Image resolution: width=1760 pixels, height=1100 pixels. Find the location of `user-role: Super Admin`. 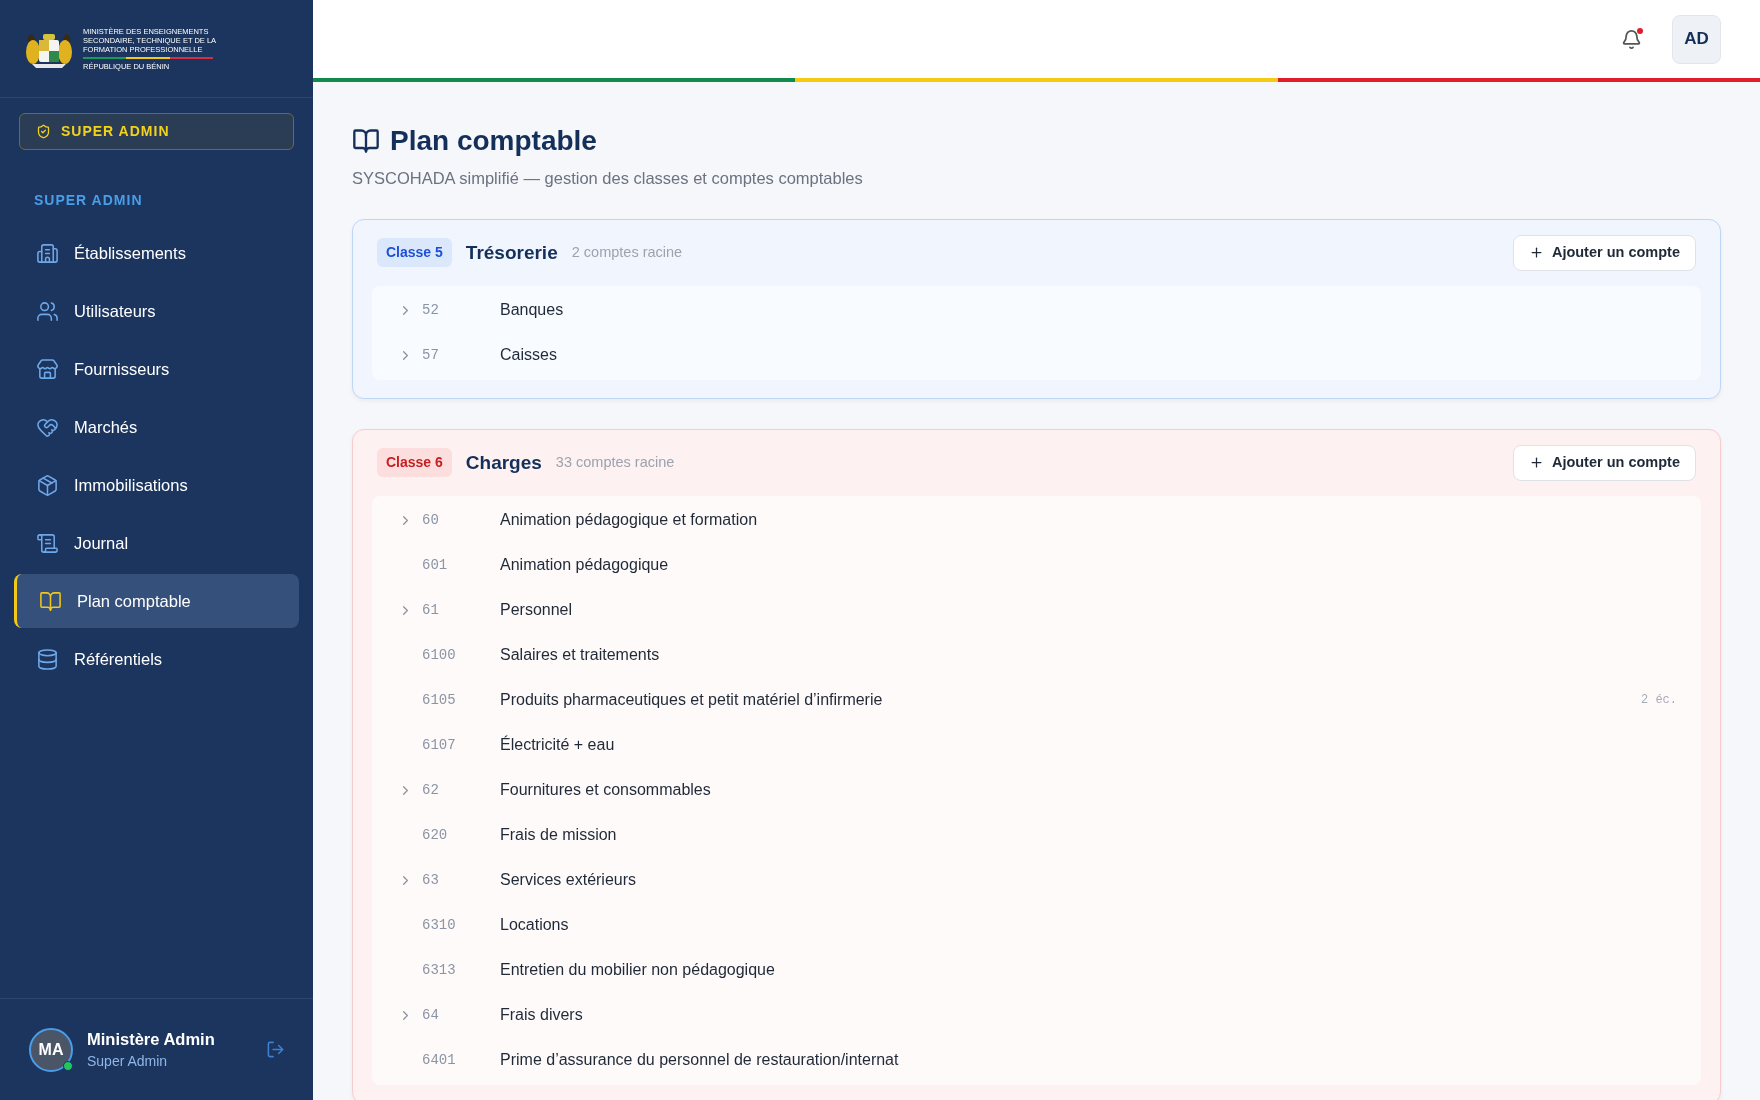

user-role: Super Admin is located at coordinates (128, 1062).